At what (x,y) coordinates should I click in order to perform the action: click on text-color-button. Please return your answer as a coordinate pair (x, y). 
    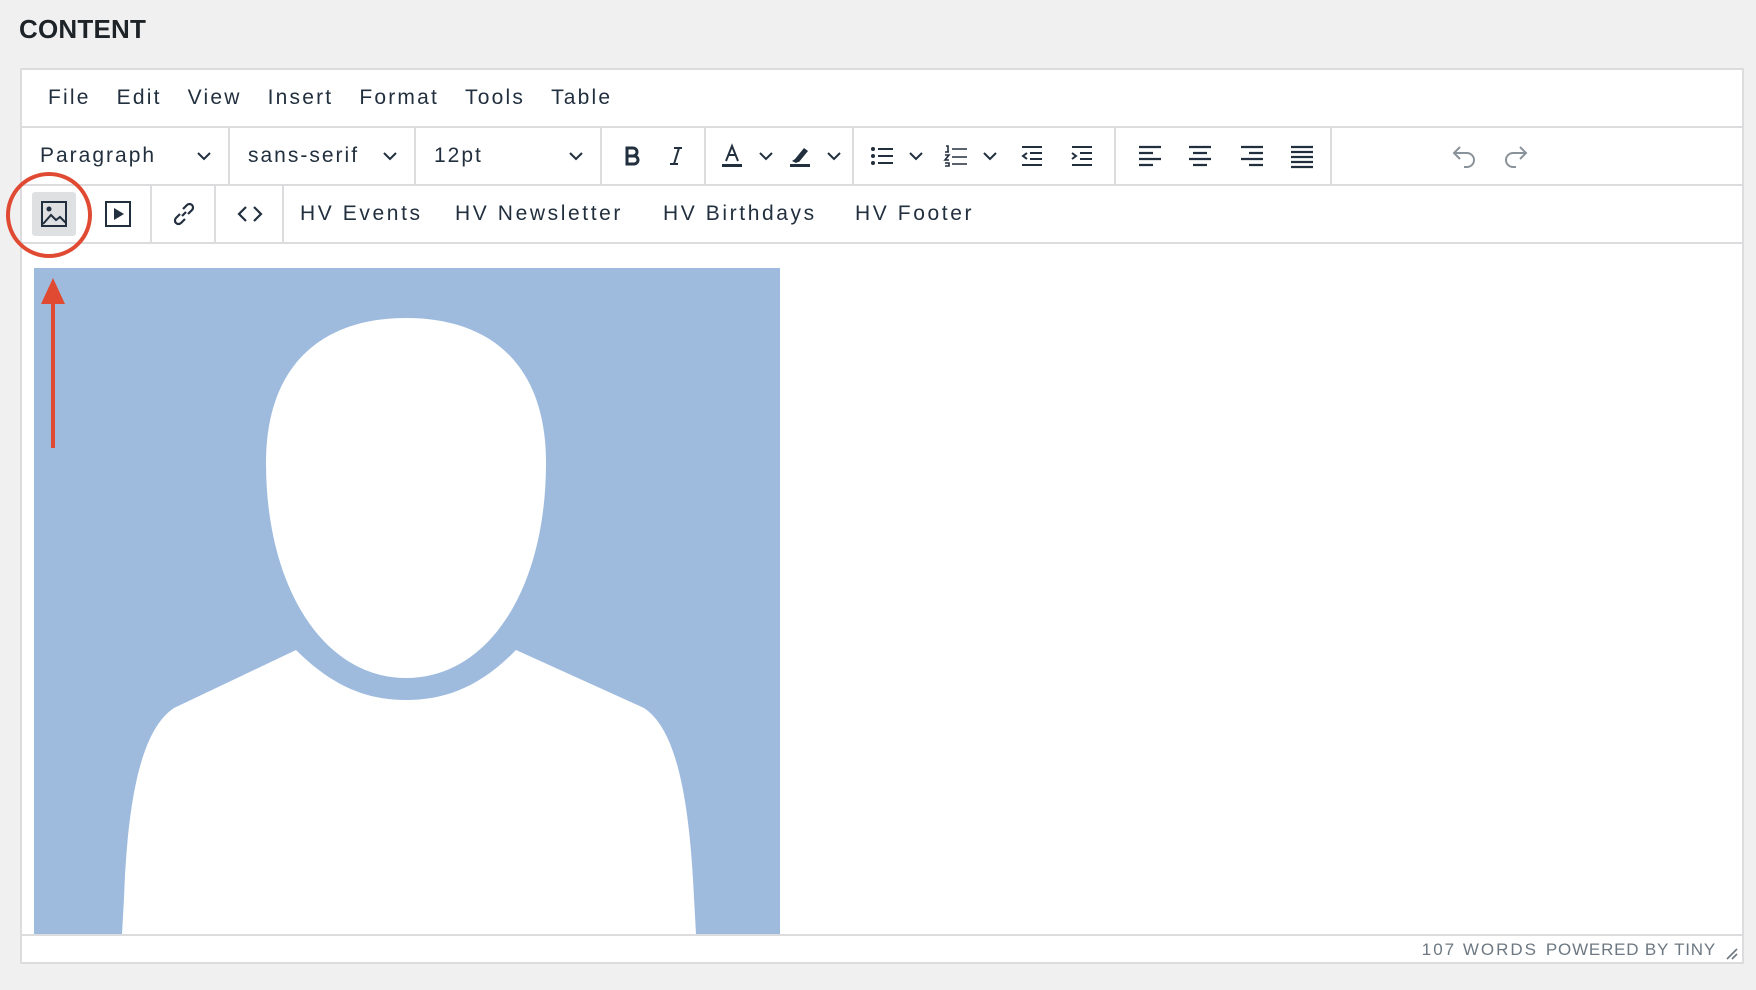
    Looking at the image, I should click on (732, 156).